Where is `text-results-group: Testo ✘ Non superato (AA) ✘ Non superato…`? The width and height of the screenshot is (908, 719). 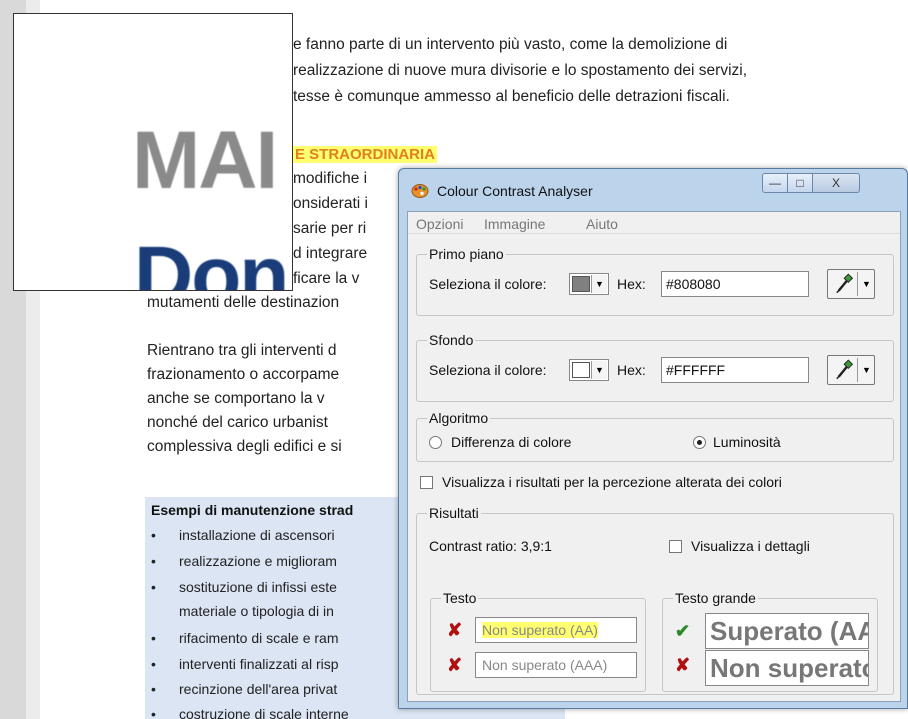
text-results-group: Testo ✘ Non superato (AA) ✘ Non superato… is located at coordinates (538, 641).